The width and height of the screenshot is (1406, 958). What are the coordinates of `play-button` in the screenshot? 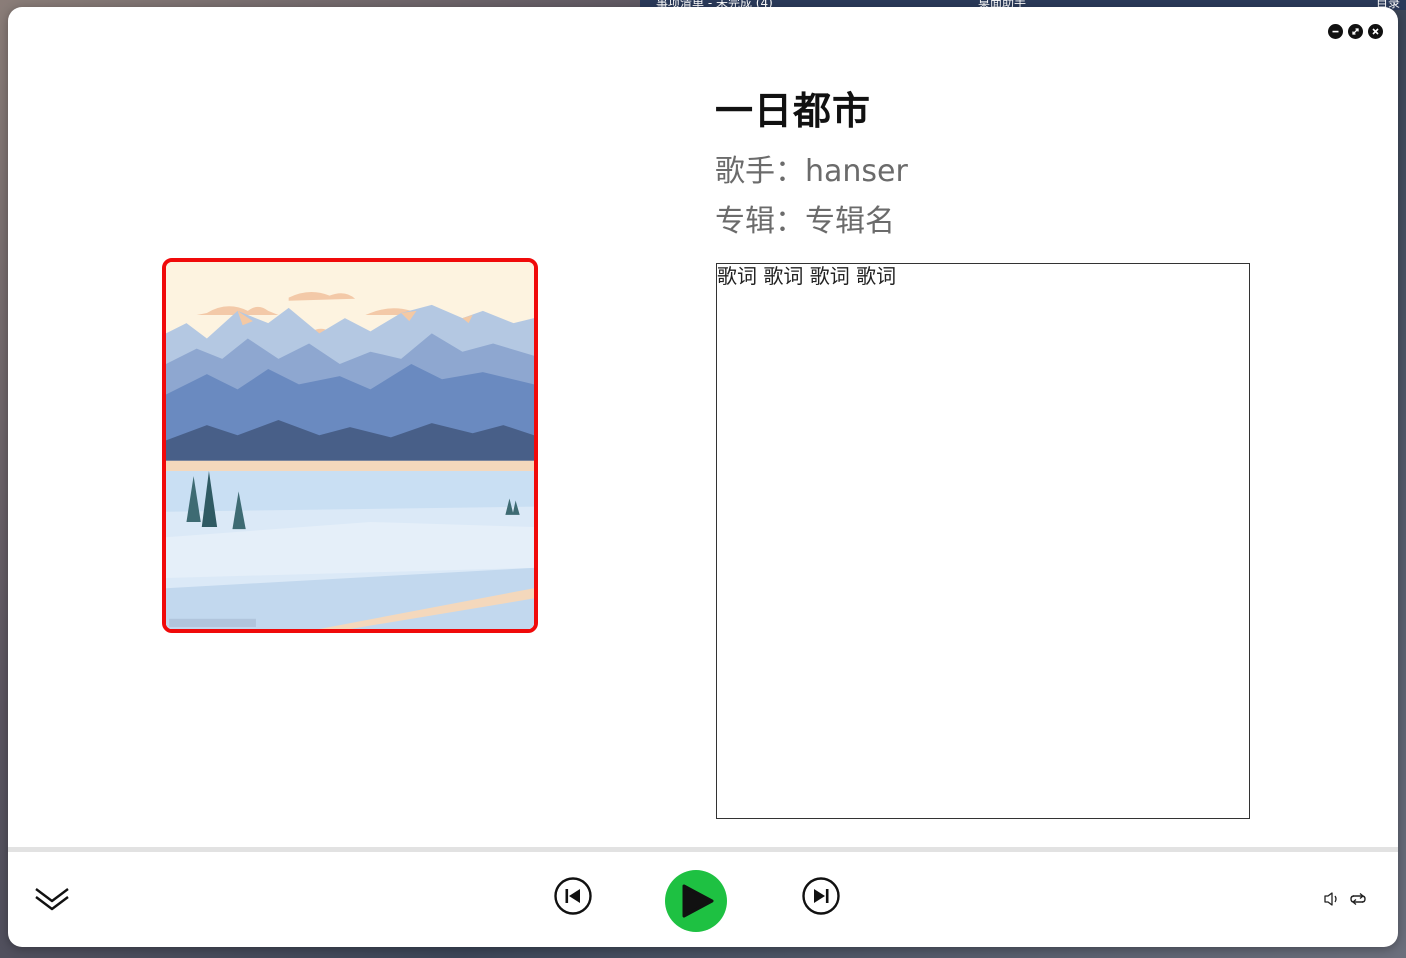 It's located at (696, 901).